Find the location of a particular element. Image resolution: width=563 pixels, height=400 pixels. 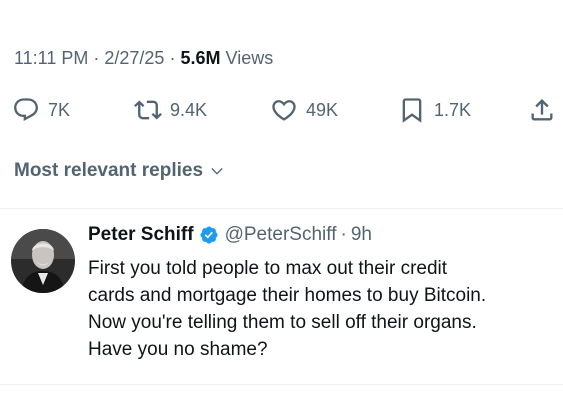

reply-count: 7K is located at coordinates (59, 109).